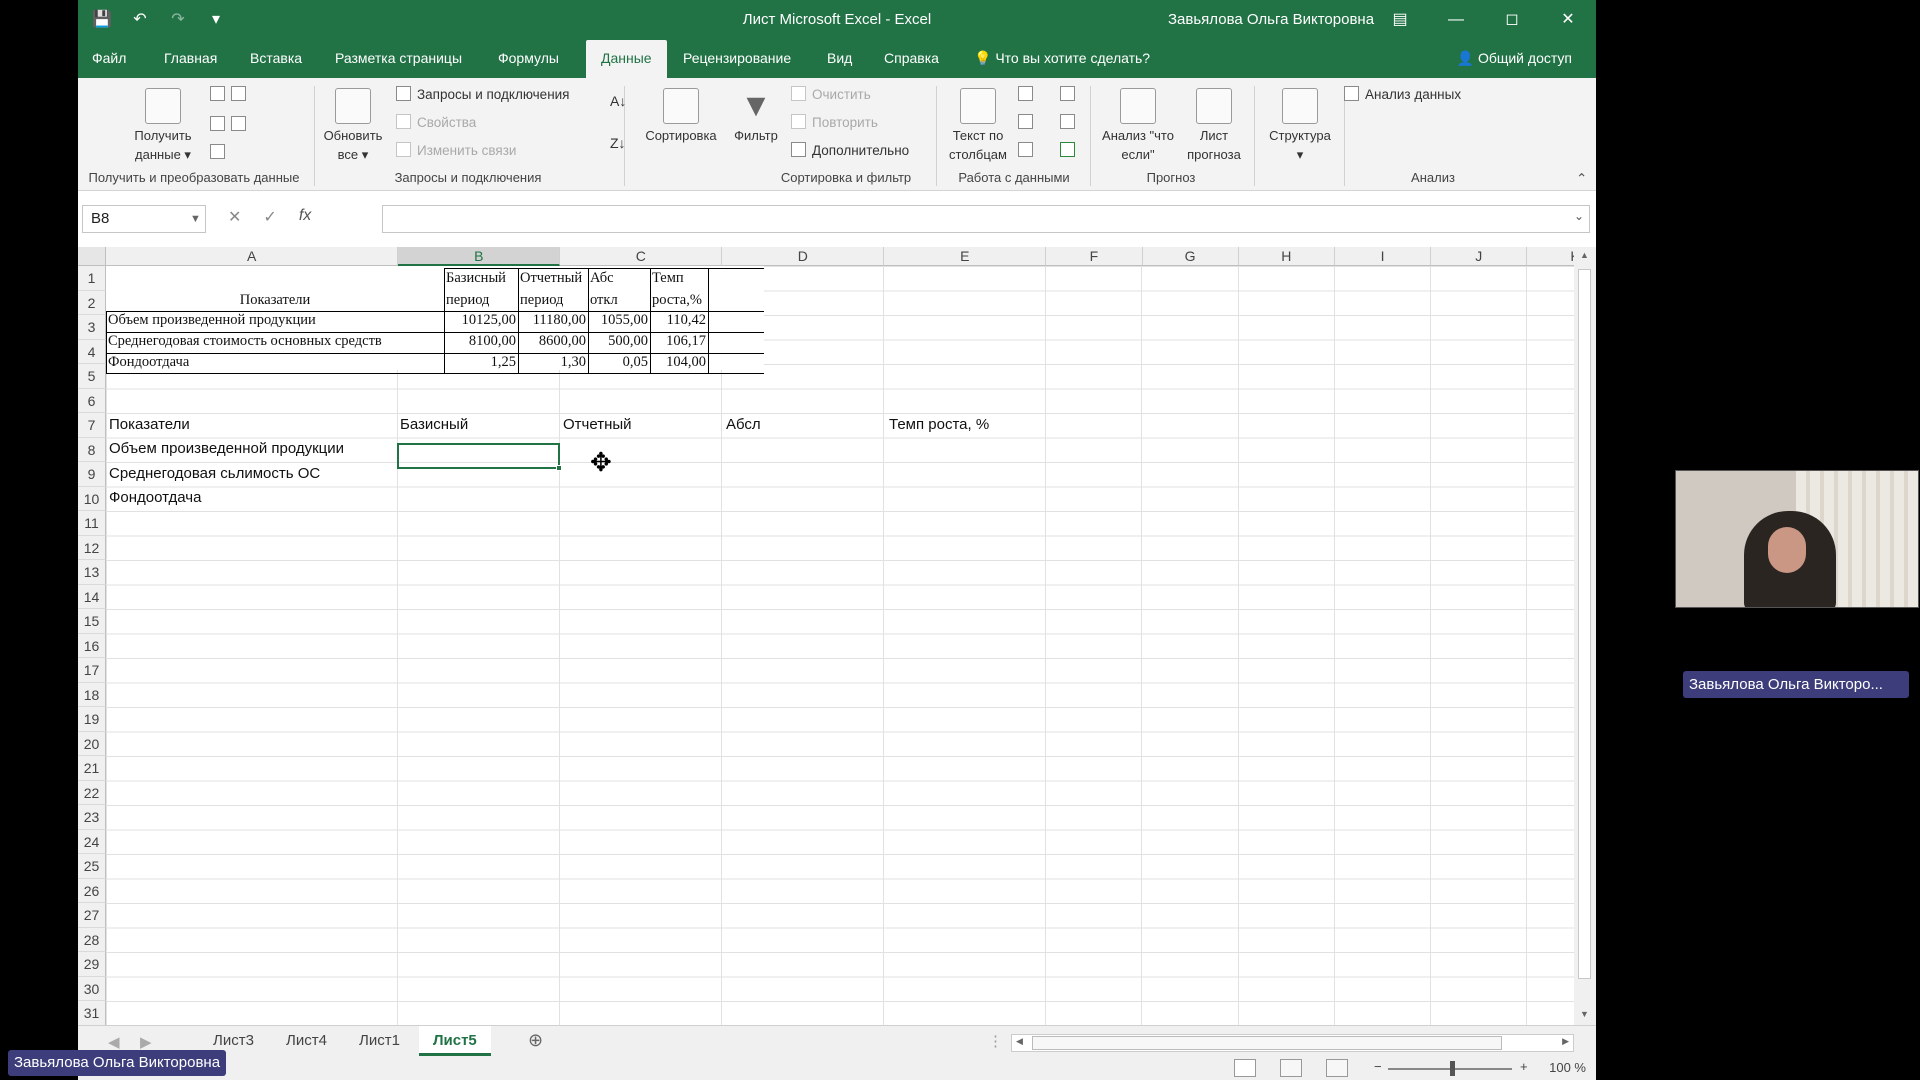  Describe the element at coordinates (92, 449) in the screenshot. I see `row-header-8: 8` at that location.